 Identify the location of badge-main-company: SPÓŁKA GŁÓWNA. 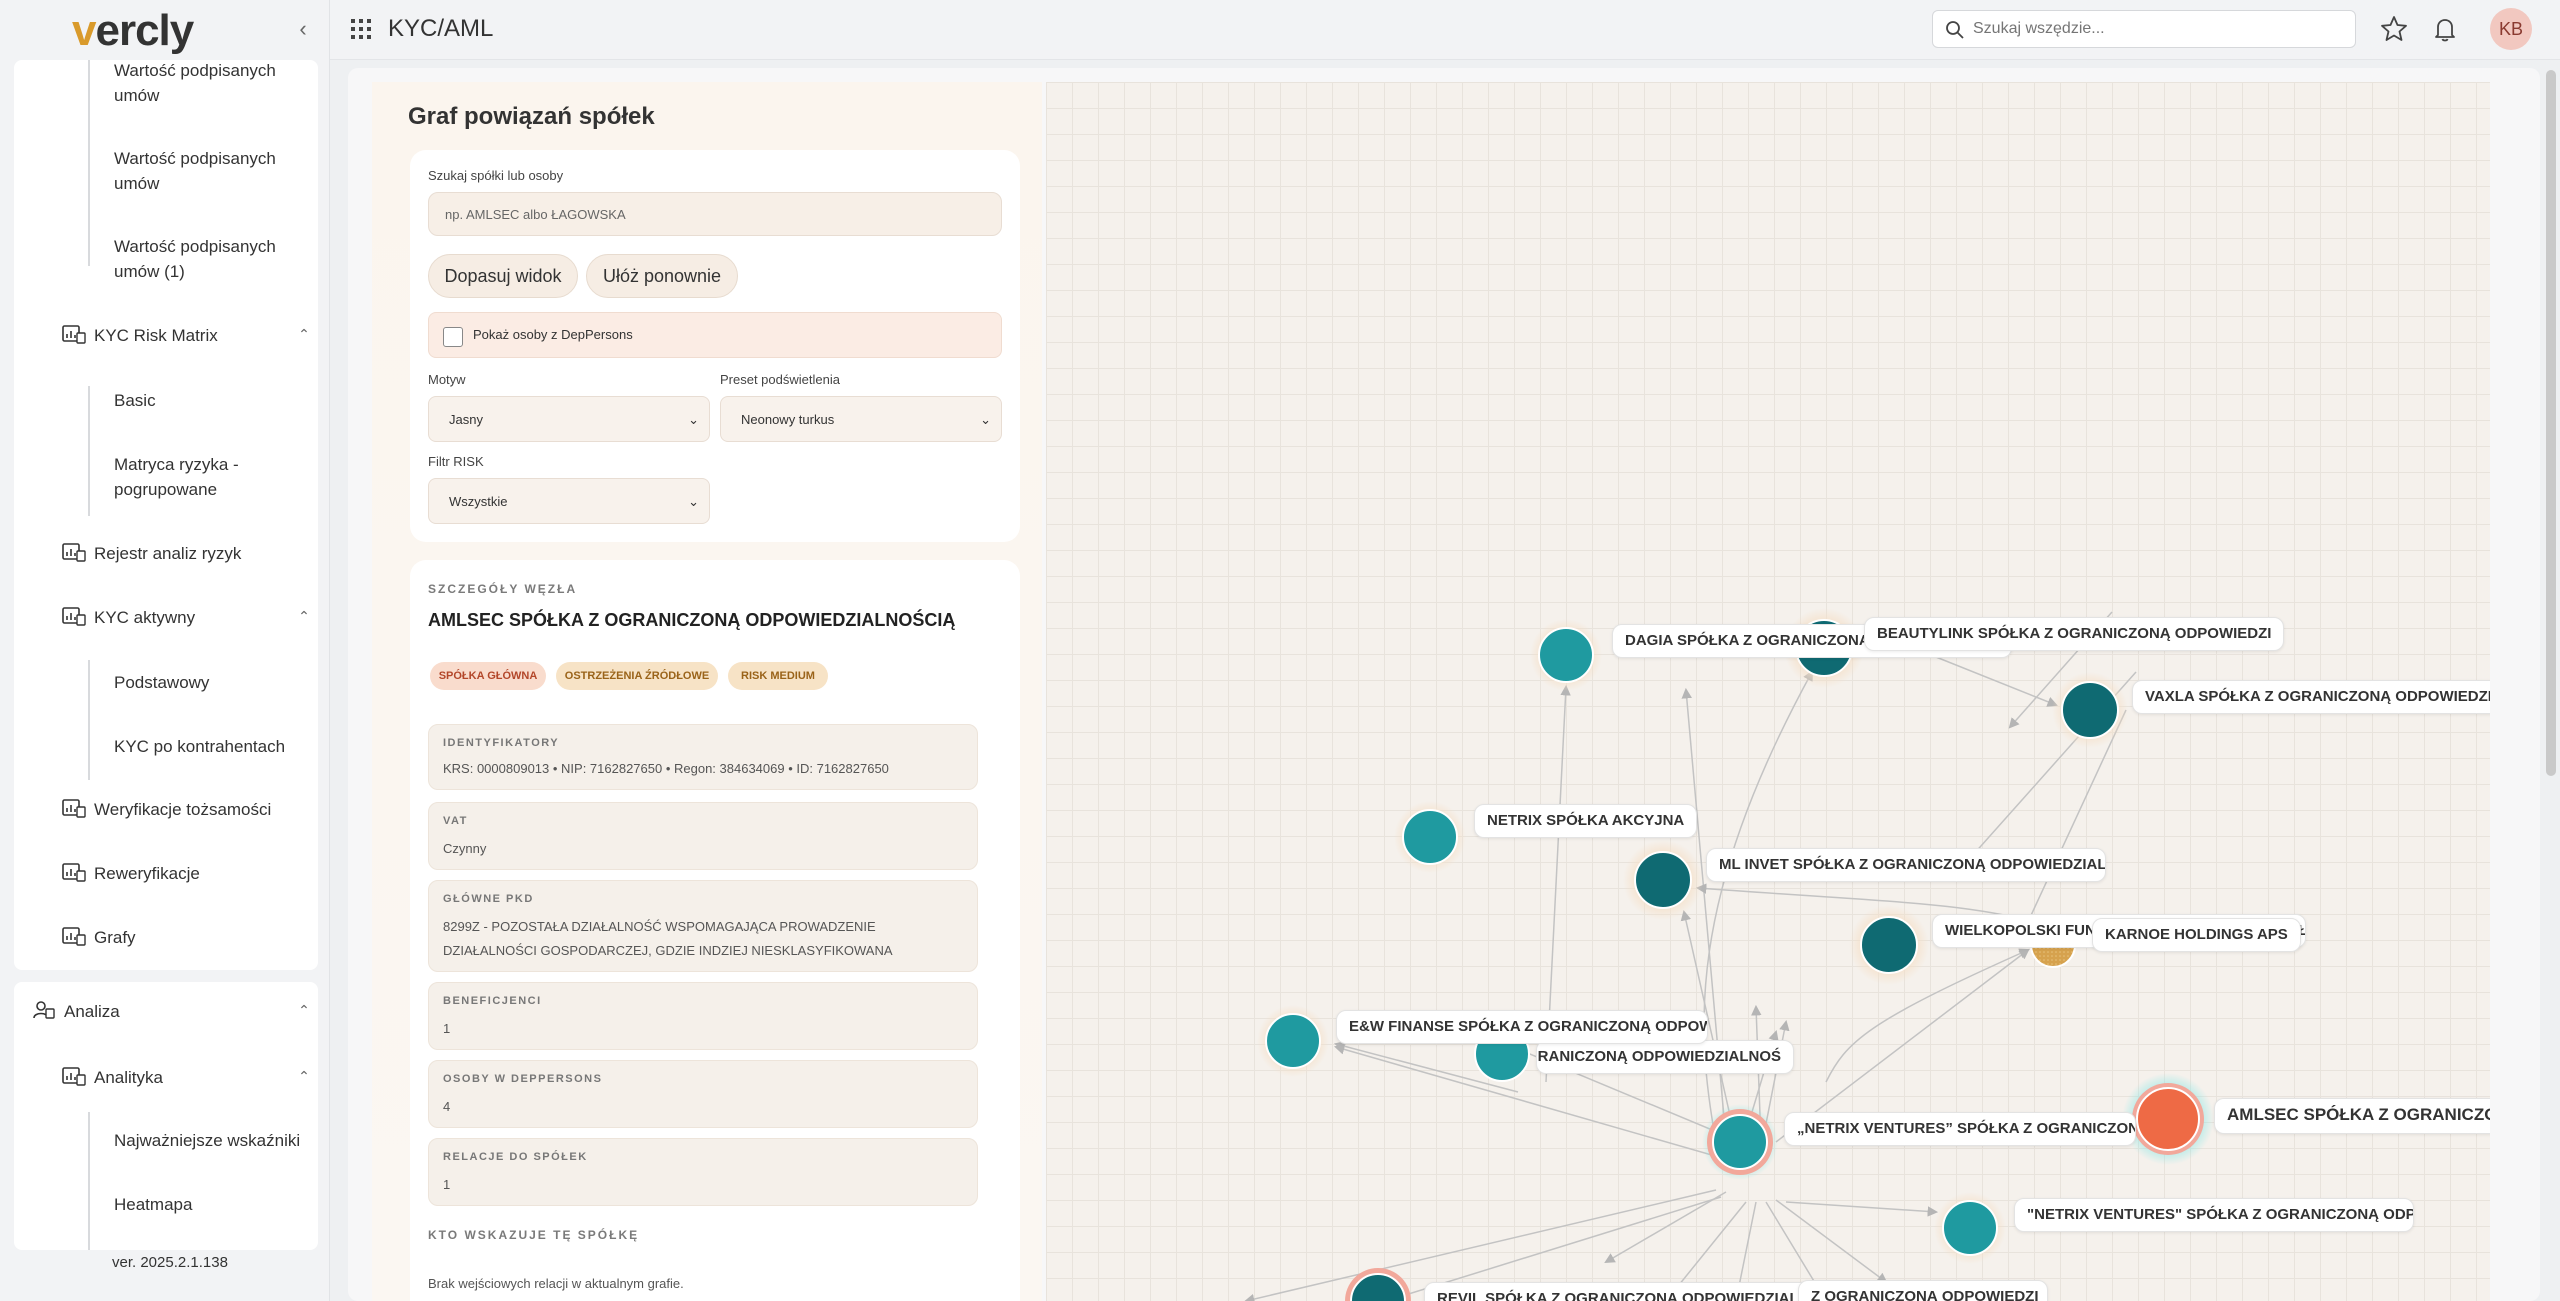
(488, 676).